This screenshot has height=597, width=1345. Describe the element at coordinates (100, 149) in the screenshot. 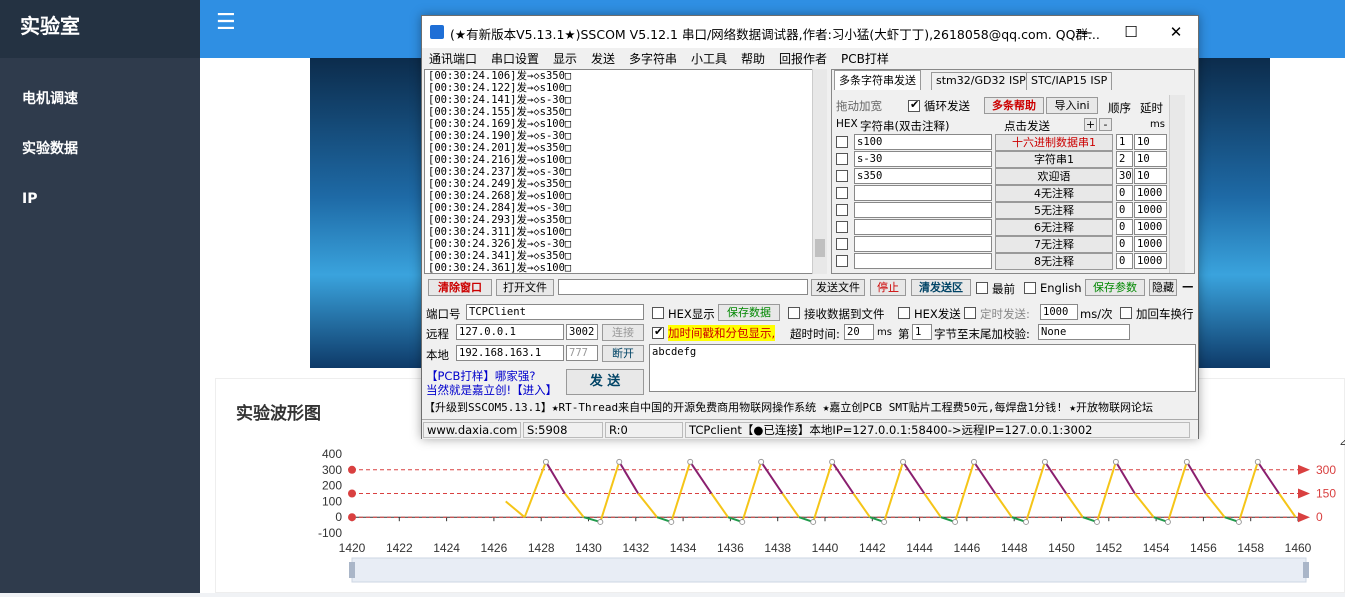

I see `sidebar-item-data: 实验数据` at that location.